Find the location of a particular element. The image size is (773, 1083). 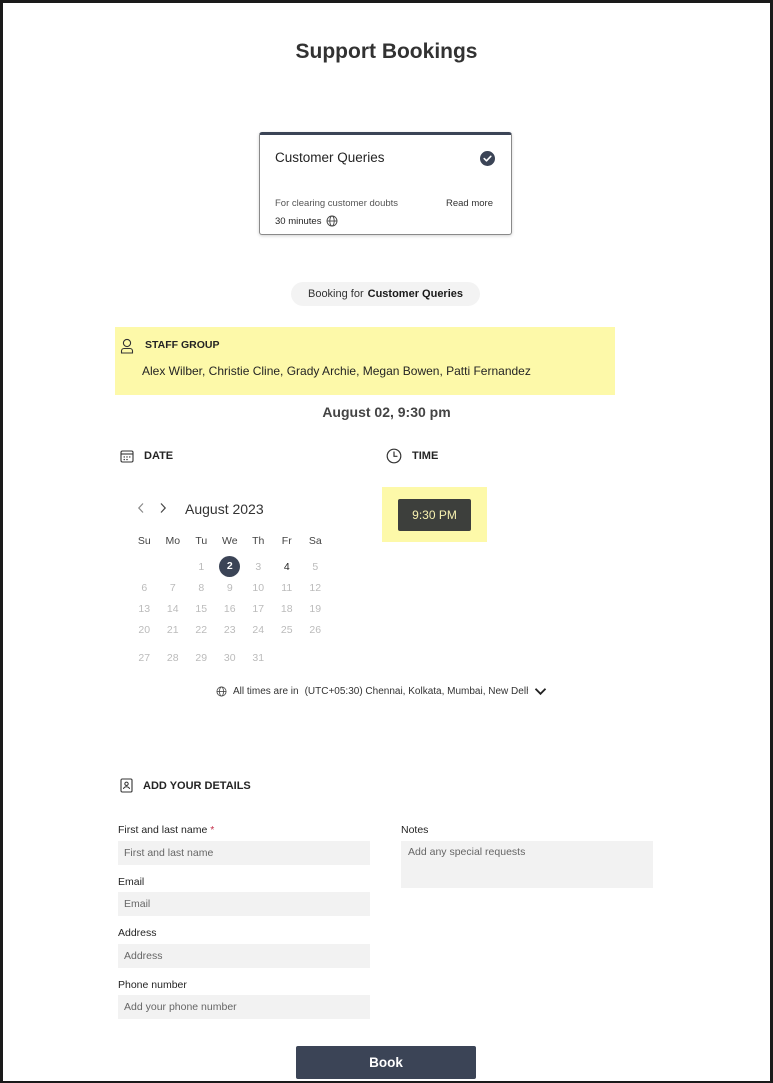

calendar-day: 4 is located at coordinates (287, 567).